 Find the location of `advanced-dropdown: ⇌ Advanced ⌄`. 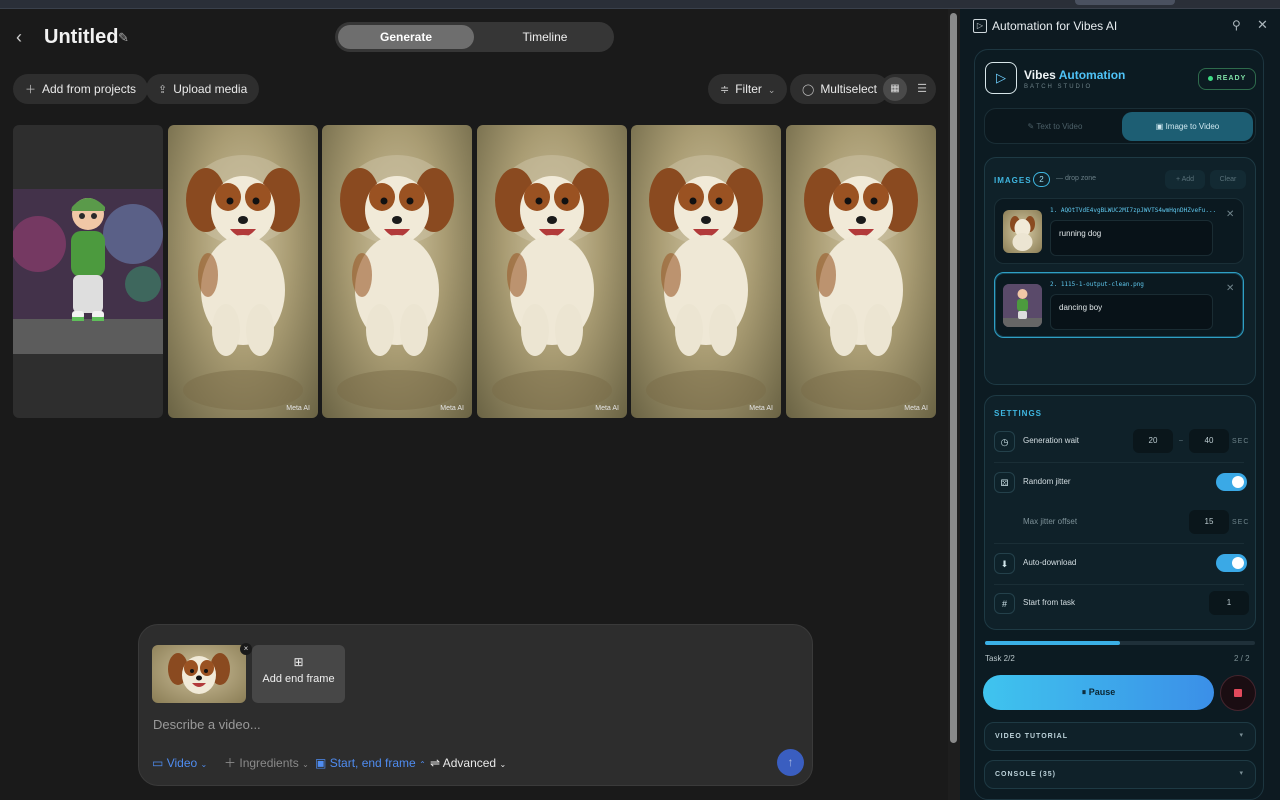

advanced-dropdown: ⇌ Advanced ⌄ is located at coordinates (468, 764).